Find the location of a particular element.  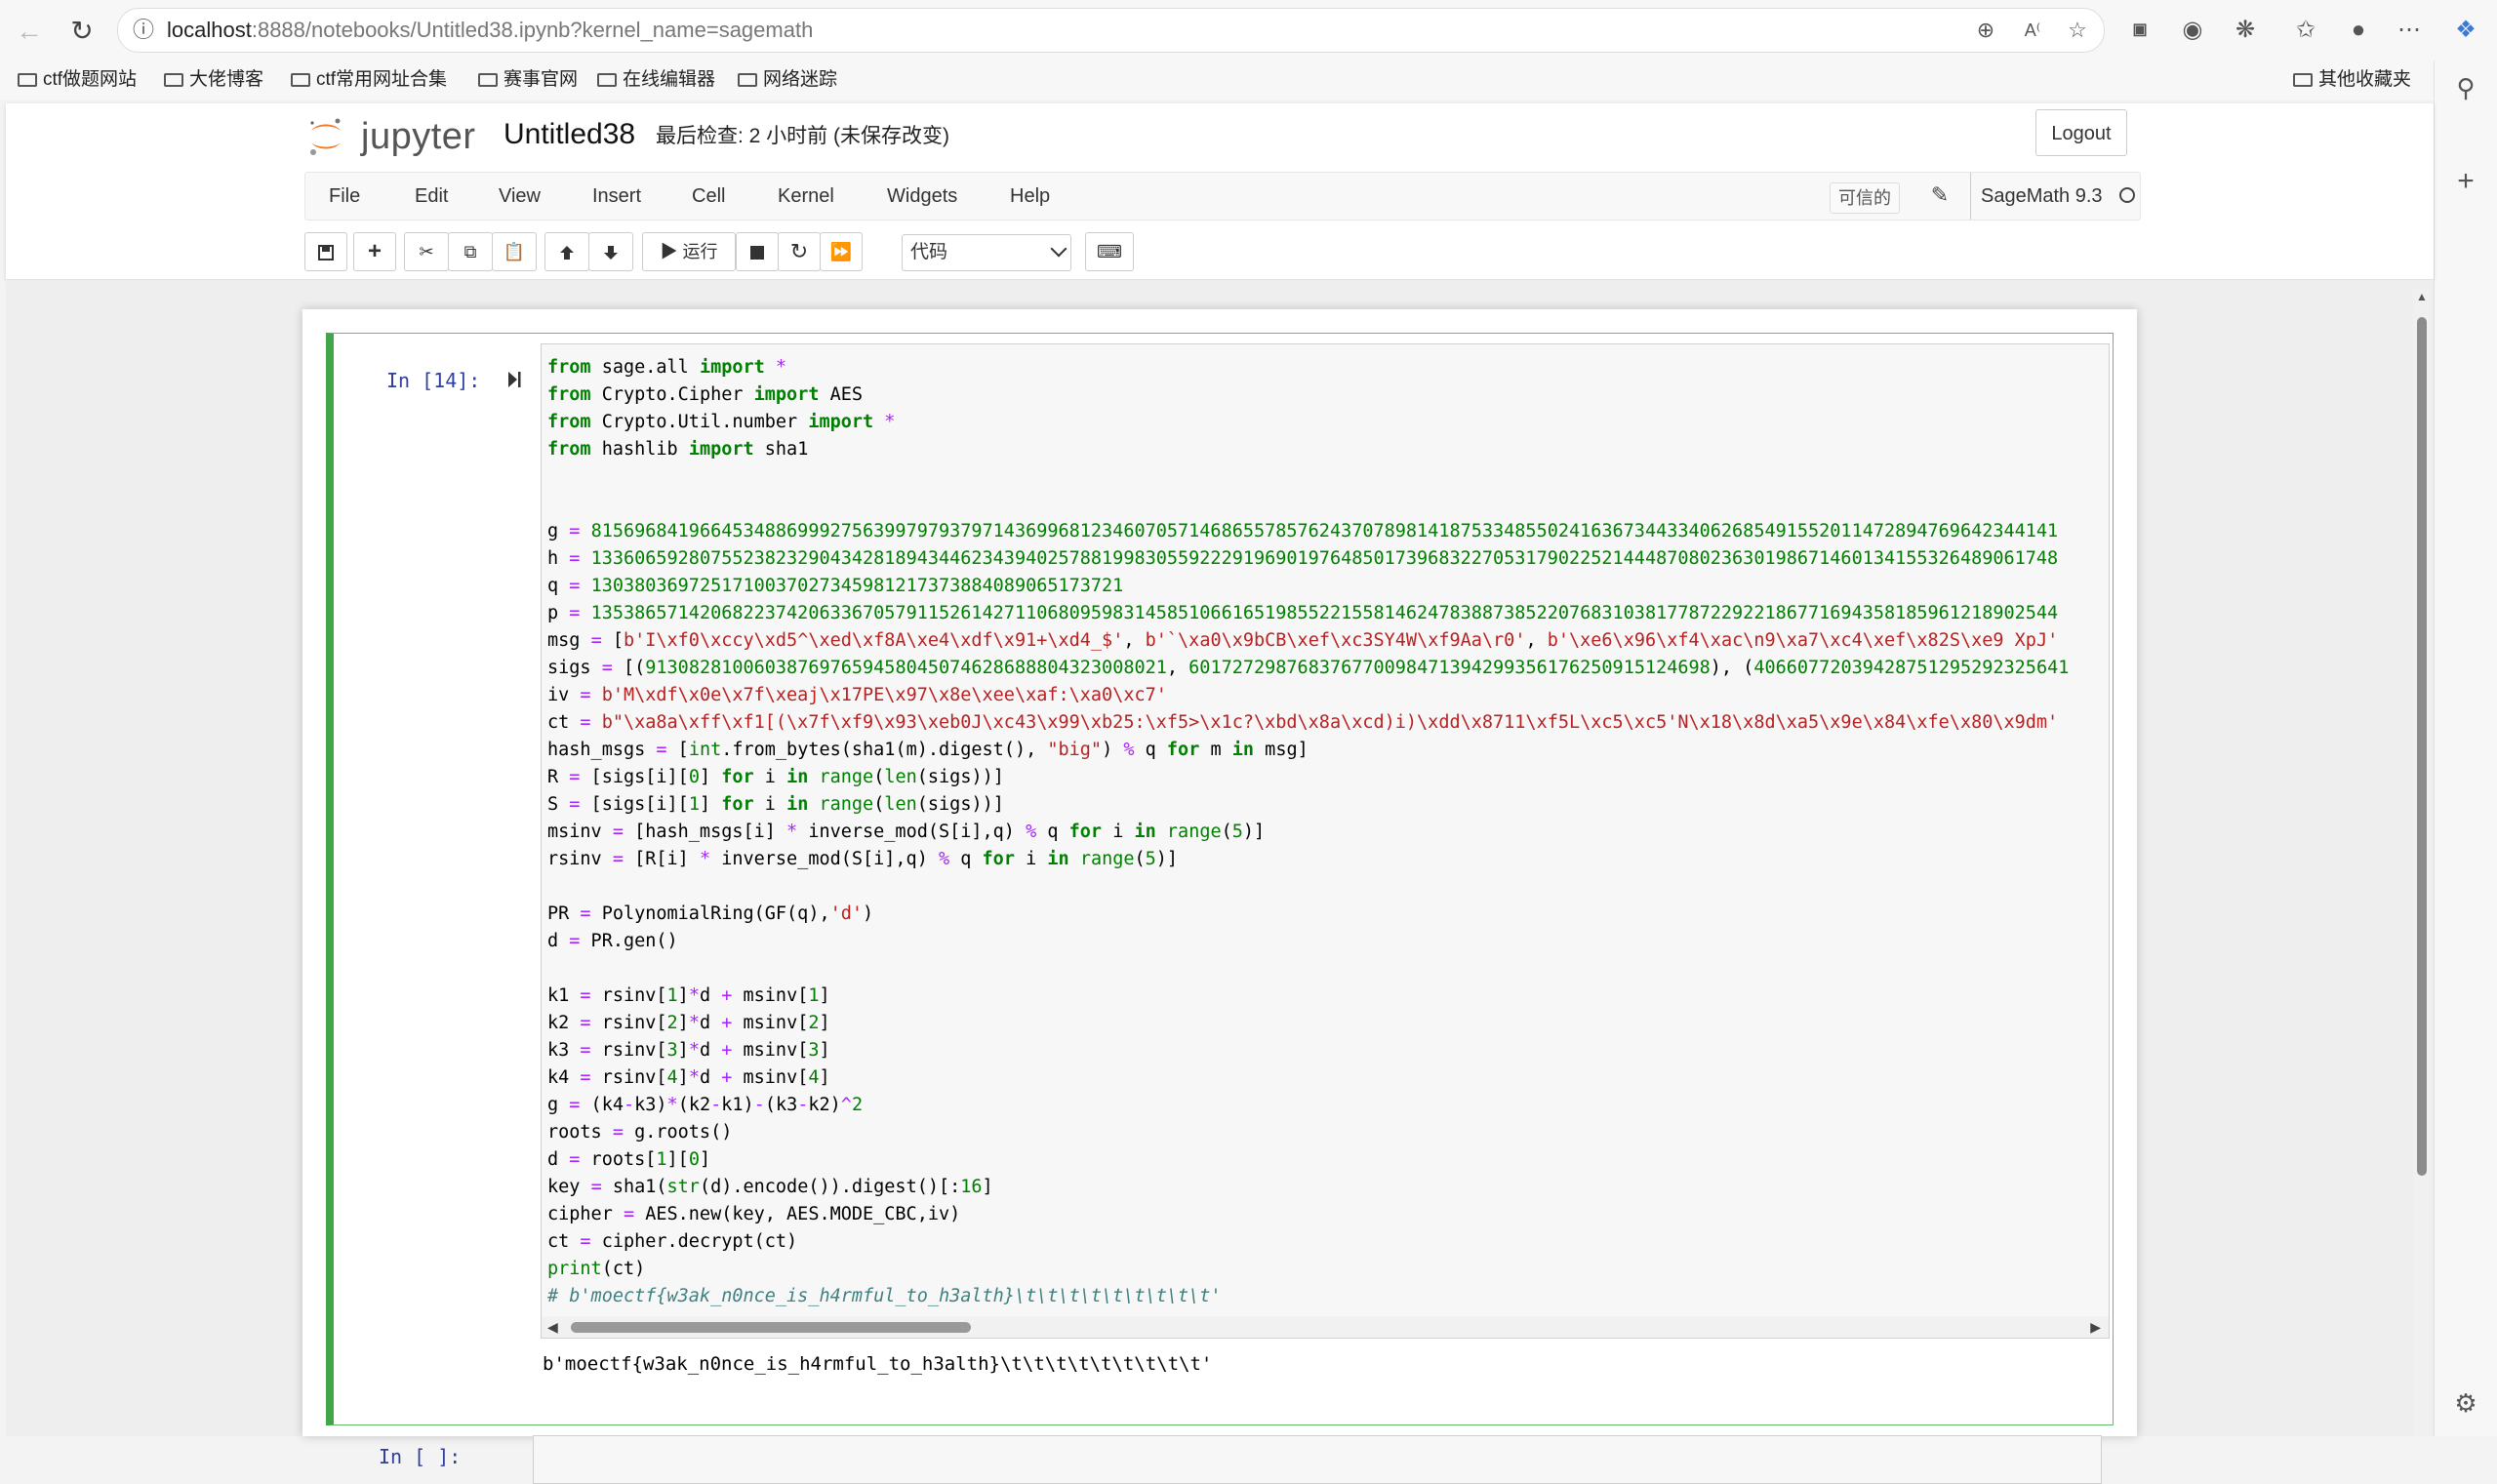

run-label: 运行 is located at coordinates (700, 251).